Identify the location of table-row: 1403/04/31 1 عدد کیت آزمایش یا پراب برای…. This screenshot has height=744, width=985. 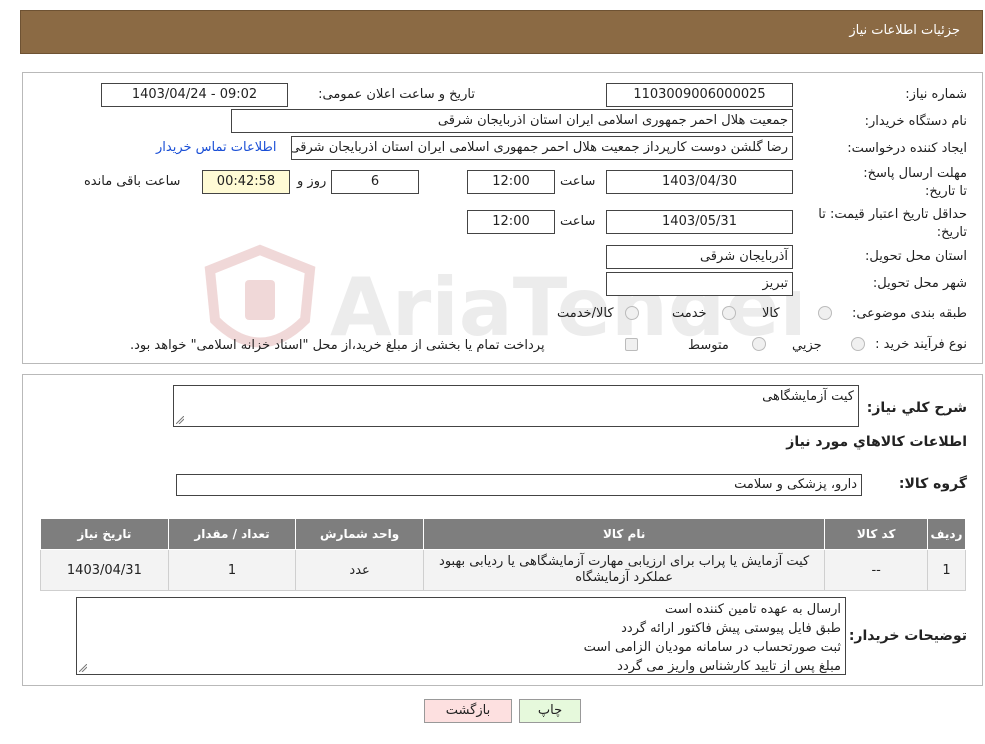
(503, 570).